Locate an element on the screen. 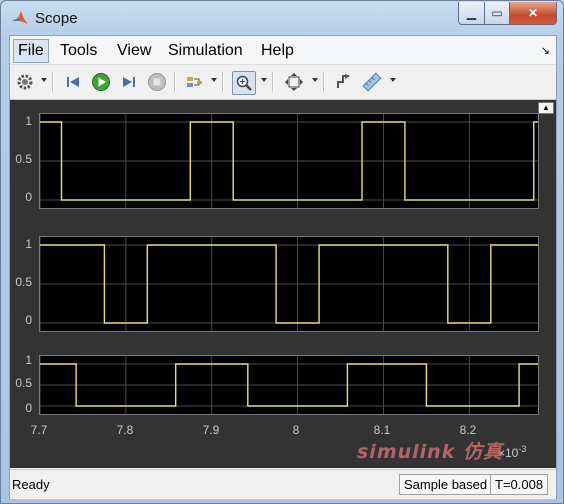  stop-icon is located at coordinates (157, 82).